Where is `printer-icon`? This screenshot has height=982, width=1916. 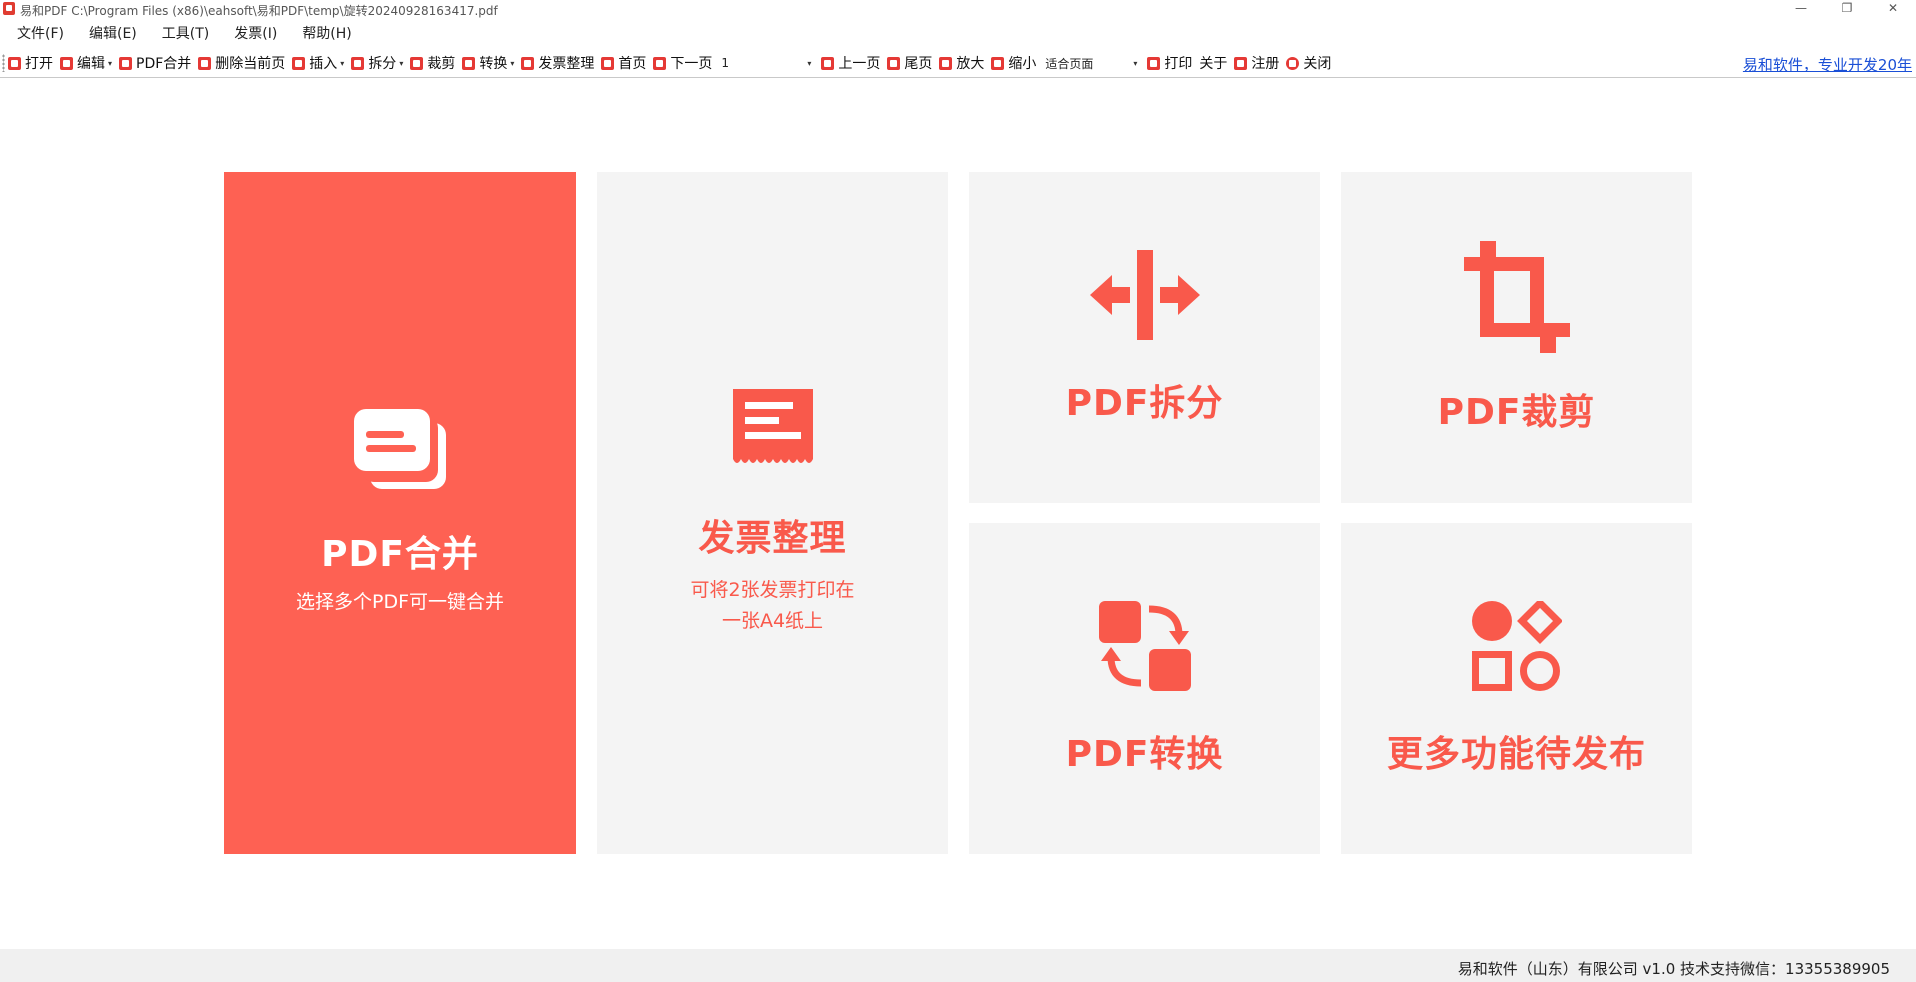 printer-icon is located at coordinates (1154, 63).